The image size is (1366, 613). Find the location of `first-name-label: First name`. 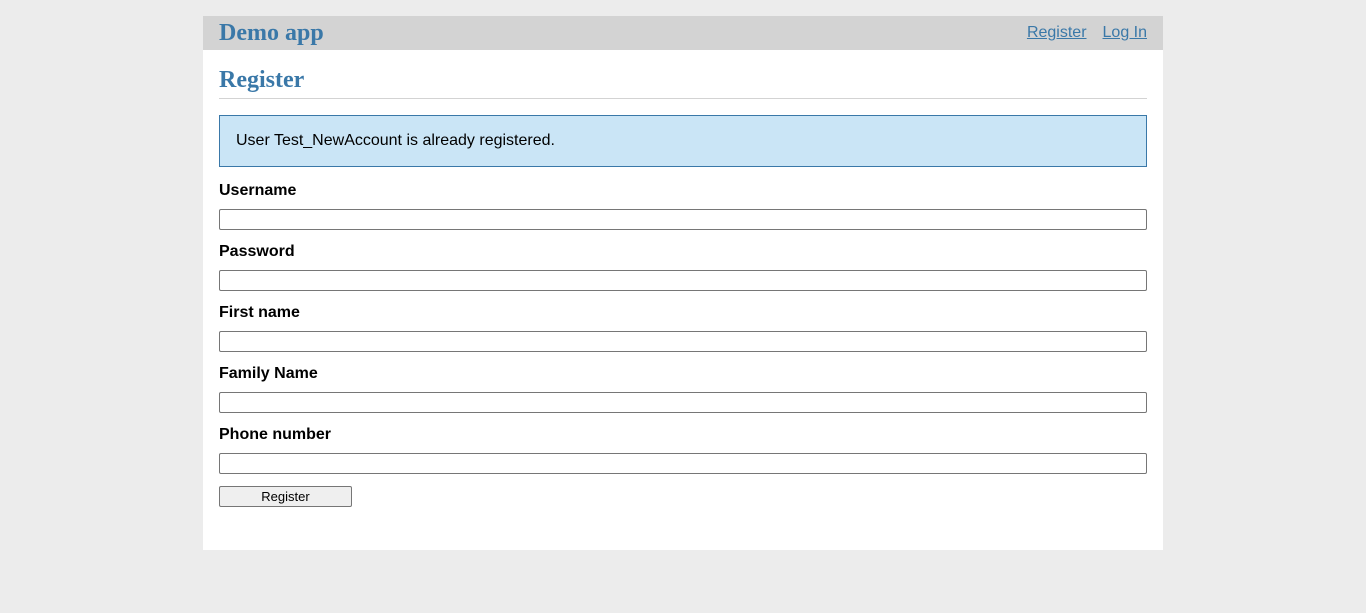

first-name-label: First name is located at coordinates (259, 312).